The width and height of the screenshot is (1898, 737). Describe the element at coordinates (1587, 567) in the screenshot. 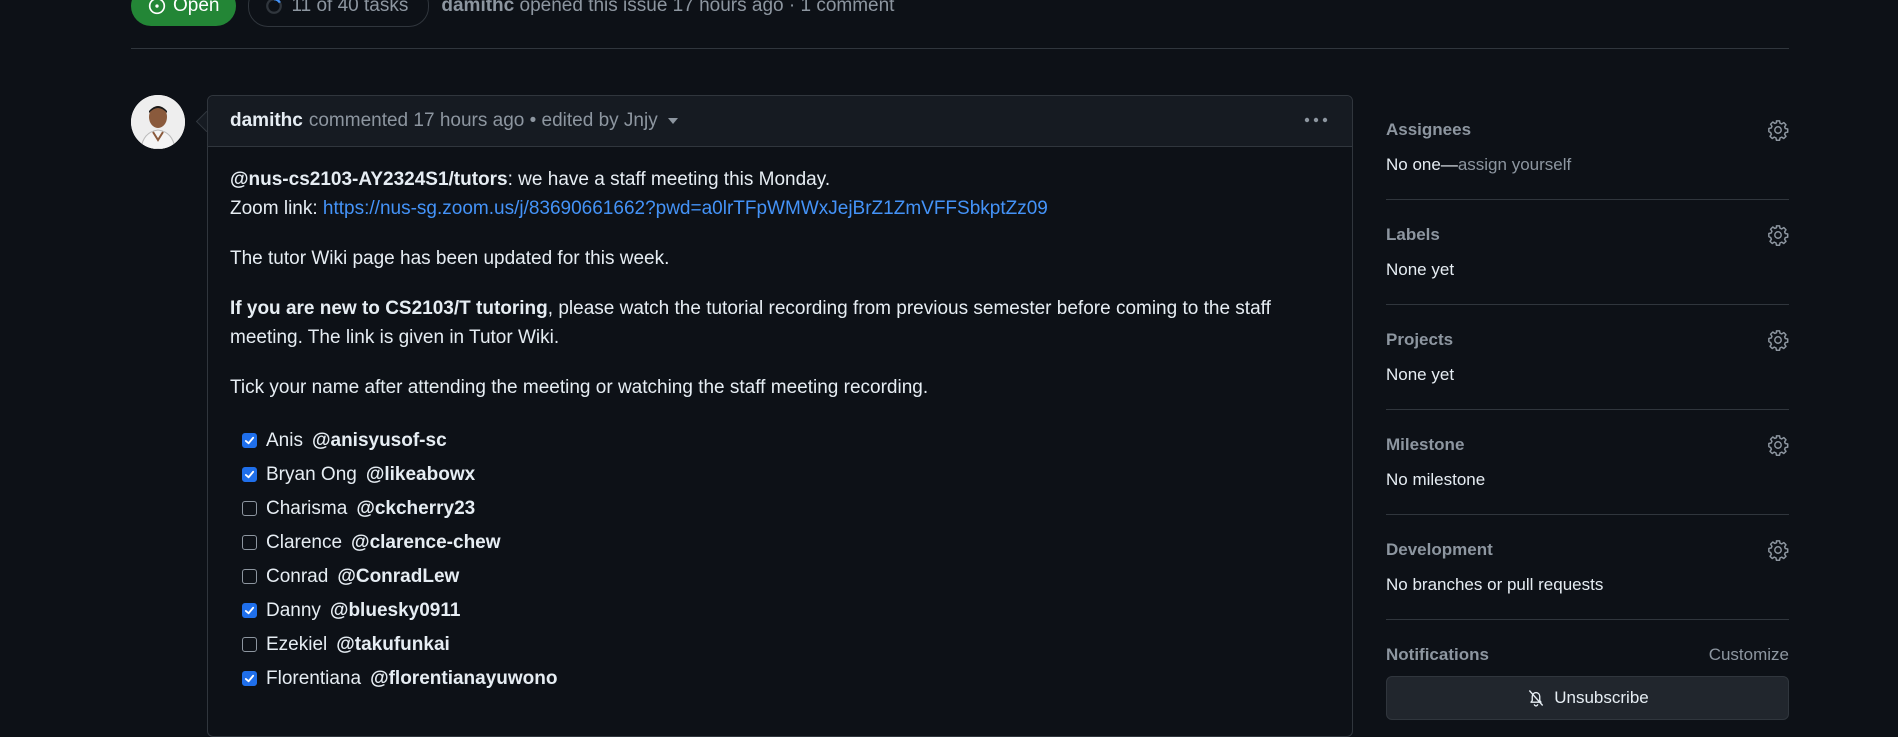

I see `development-section: Development No branches or pull requests` at that location.